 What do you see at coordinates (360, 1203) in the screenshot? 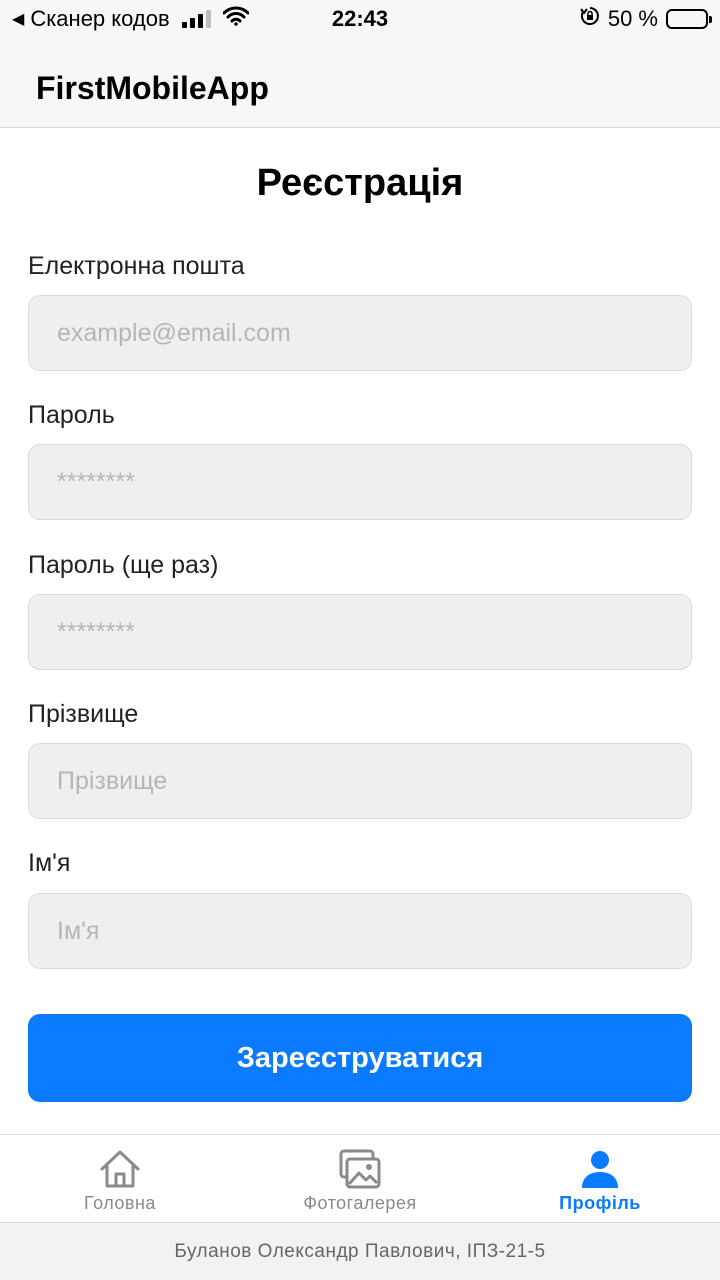
I see `tab-gallery-label: Фотогалерея` at bounding box center [360, 1203].